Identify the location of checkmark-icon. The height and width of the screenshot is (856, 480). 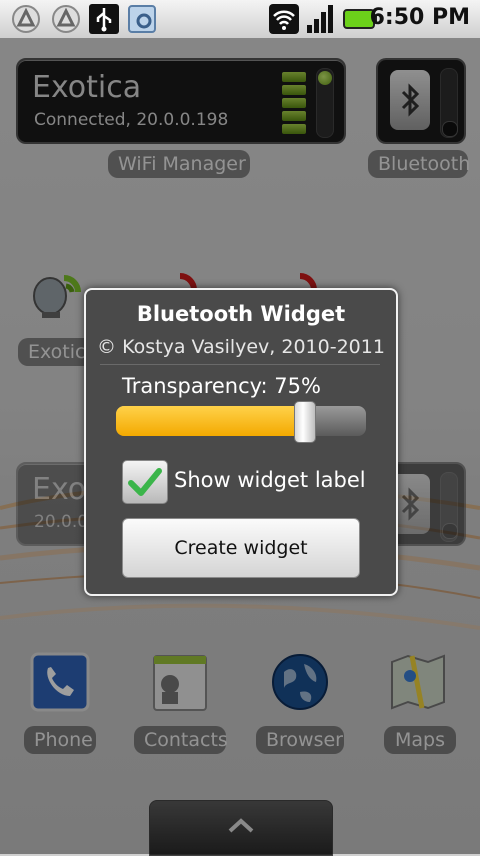
(145, 482).